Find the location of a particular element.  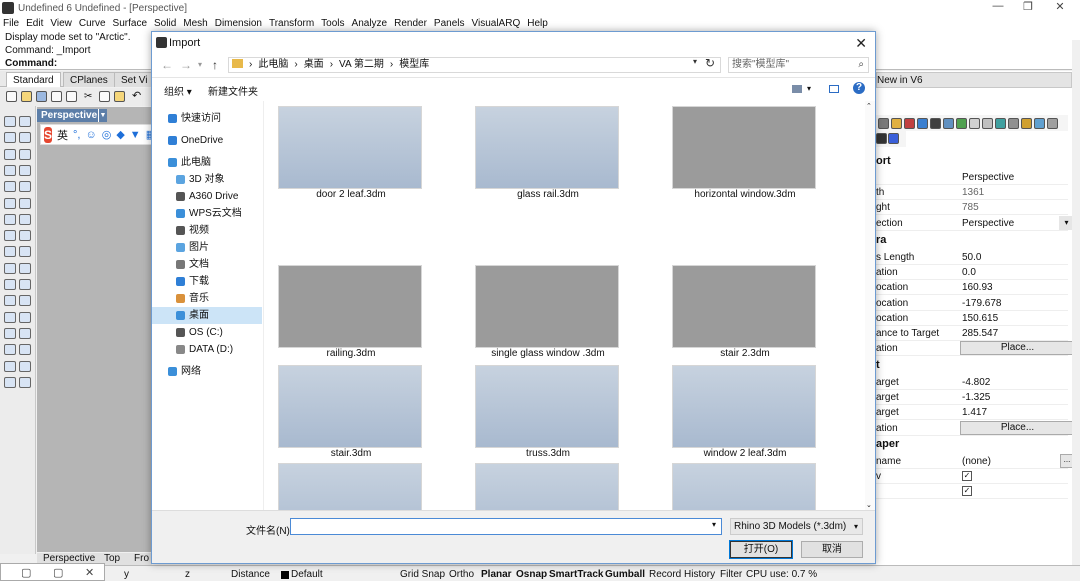

menu-item-solid: Solid is located at coordinates (165, 23).